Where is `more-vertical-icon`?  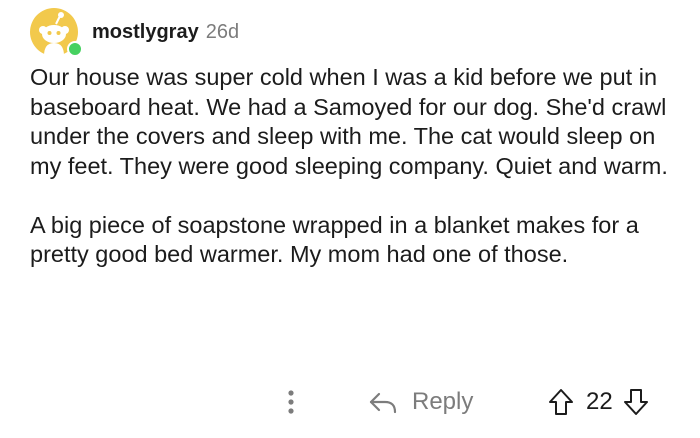 more-vertical-icon is located at coordinates (291, 402).